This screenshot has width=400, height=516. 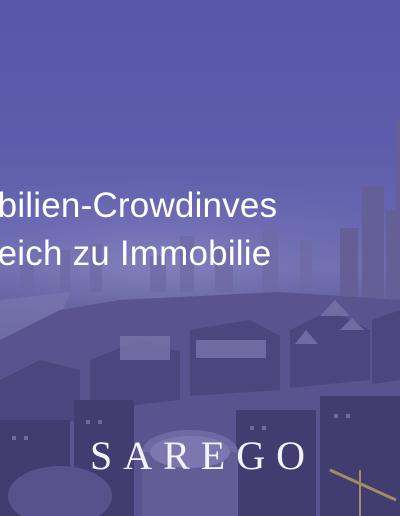 What do you see at coordinates (136, 253) in the screenshot?
I see `headline-line-2: gleich zu Immobilie` at bounding box center [136, 253].